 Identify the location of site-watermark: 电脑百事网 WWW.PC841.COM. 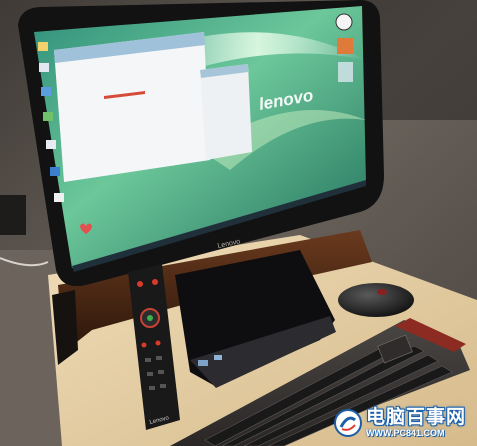
(402, 423).